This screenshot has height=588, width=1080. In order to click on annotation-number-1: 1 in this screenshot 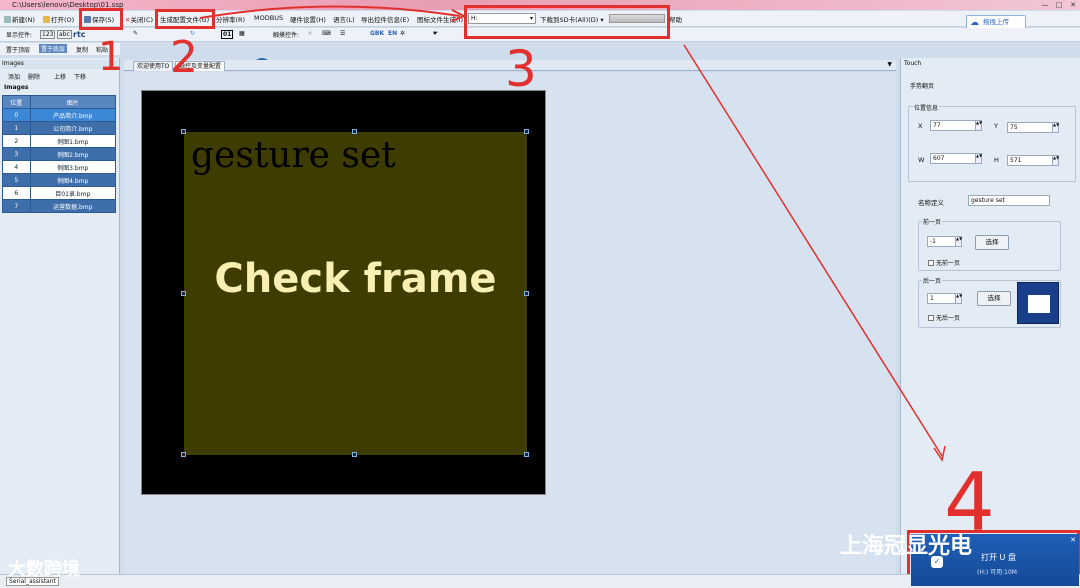, I will do `click(110, 57)`.